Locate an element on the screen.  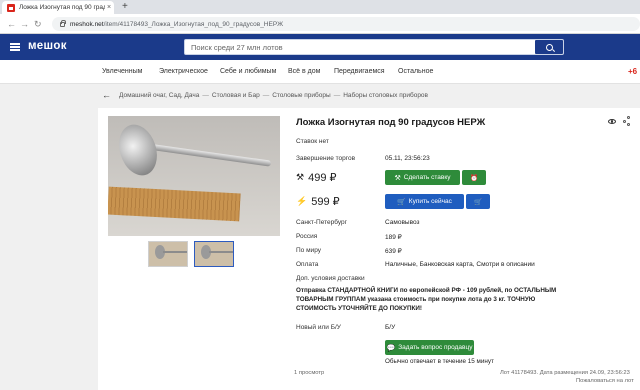
buy-now-button: 🛒 Купить сейчас is located at coordinates (424, 201).